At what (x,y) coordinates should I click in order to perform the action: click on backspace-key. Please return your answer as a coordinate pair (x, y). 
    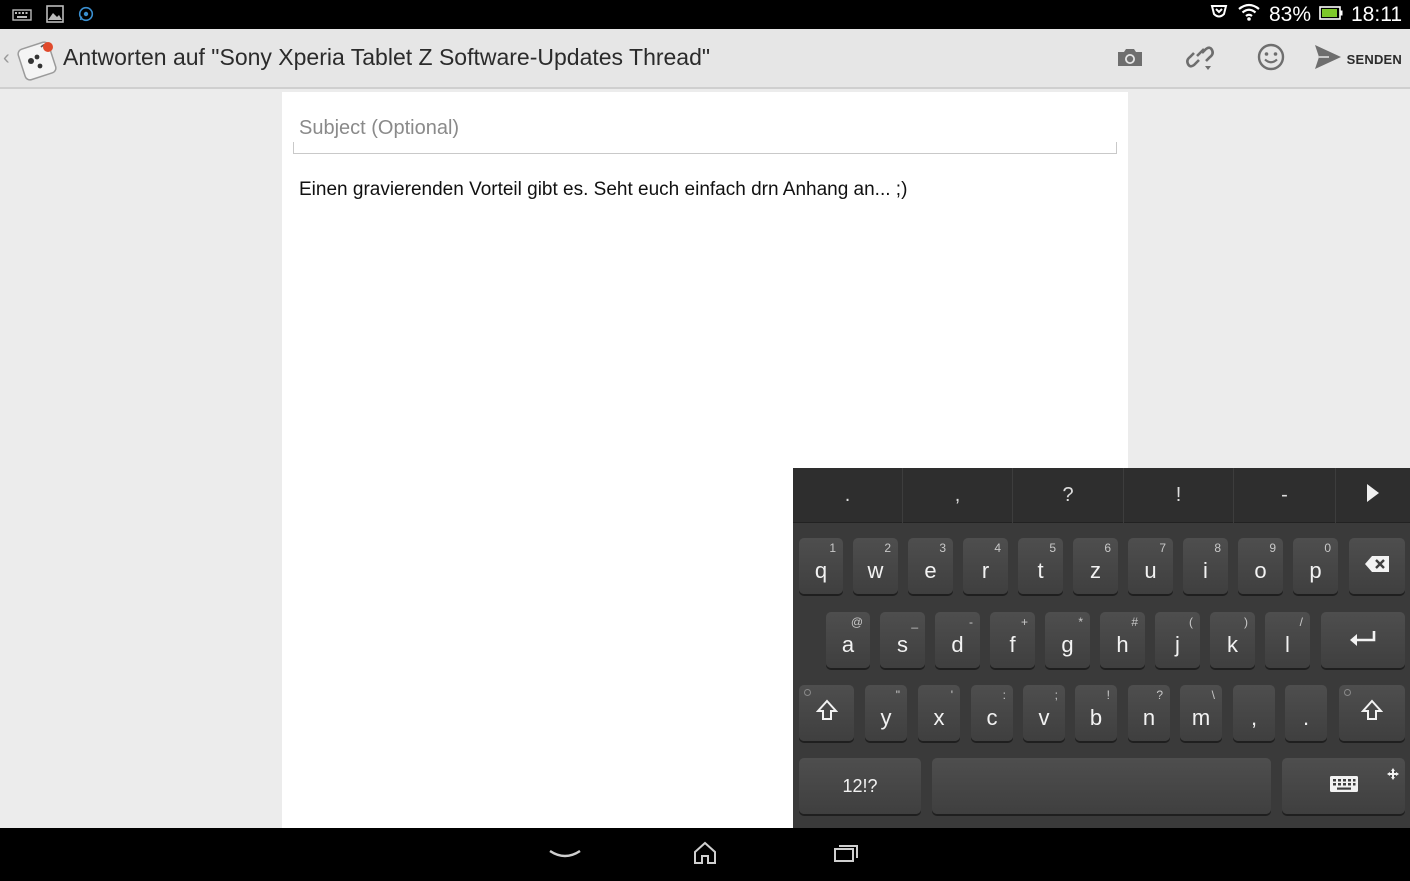
    Looking at the image, I should click on (1377, 566).